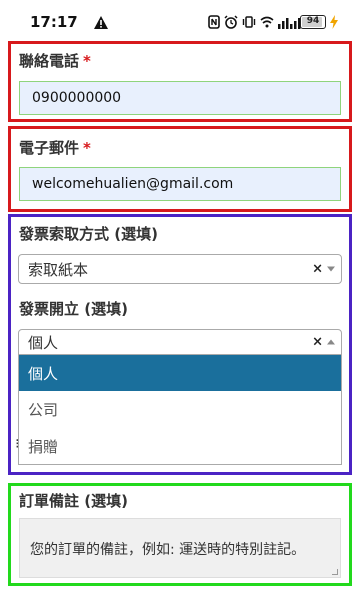 This screenshot has height=589, width=360. Describe the element at coordinates (58, 269) in the screenshot. I see `invoice-retrieval-value: 索取紙本` at that location.